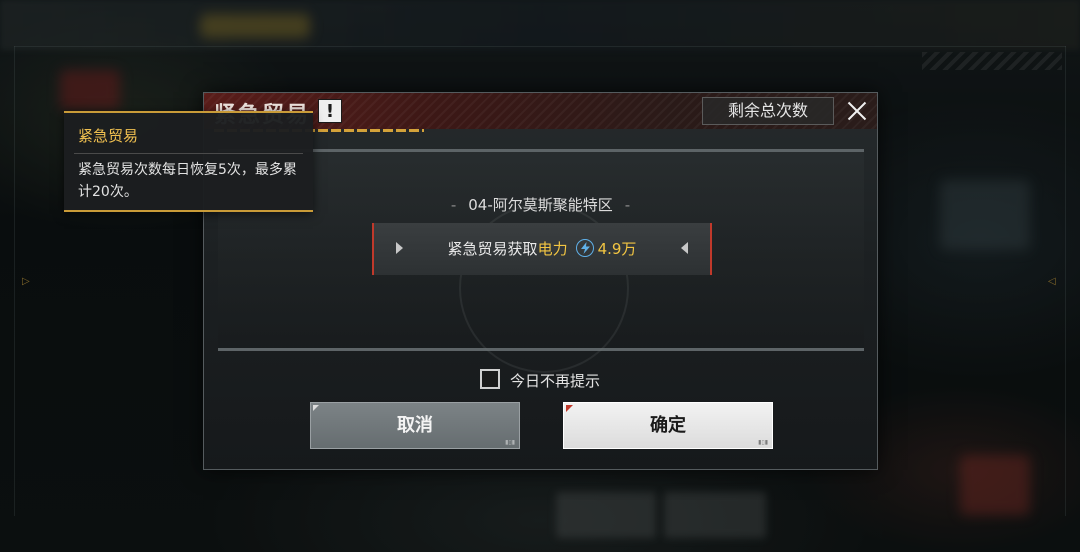 This screenshot has width=1080, height=552. What do you see at coordinates (108, 136) in the screenshot?
I see `tooltip-title: 紧急贸易` at bounding box center [108, 136].